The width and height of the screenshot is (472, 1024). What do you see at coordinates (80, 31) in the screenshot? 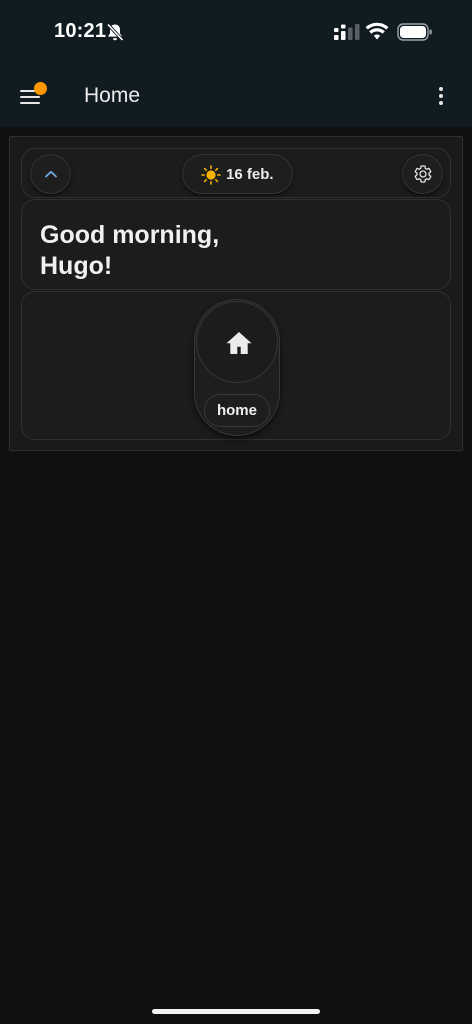
I see `status-time: 10:21` at bounding box center [80, 31].